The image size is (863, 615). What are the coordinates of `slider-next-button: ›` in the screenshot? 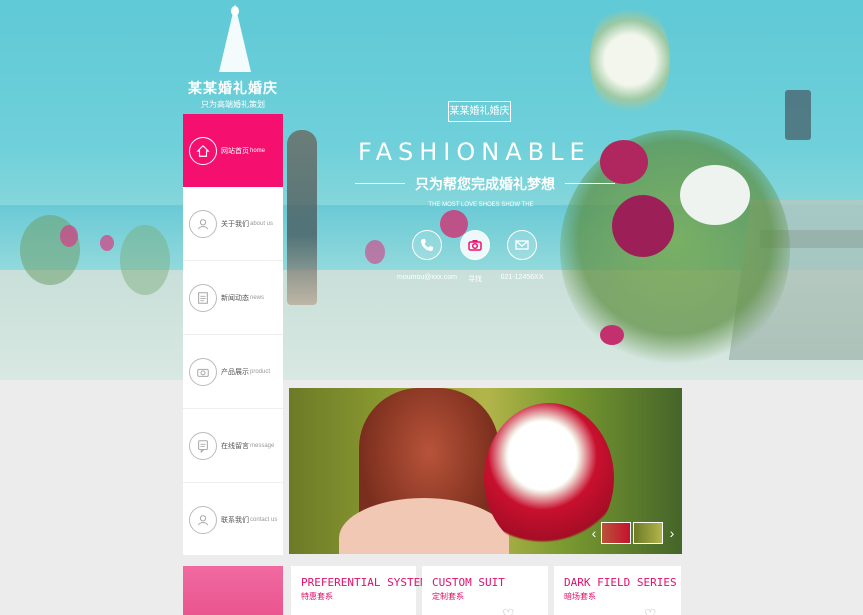 It's located at (672, 533).